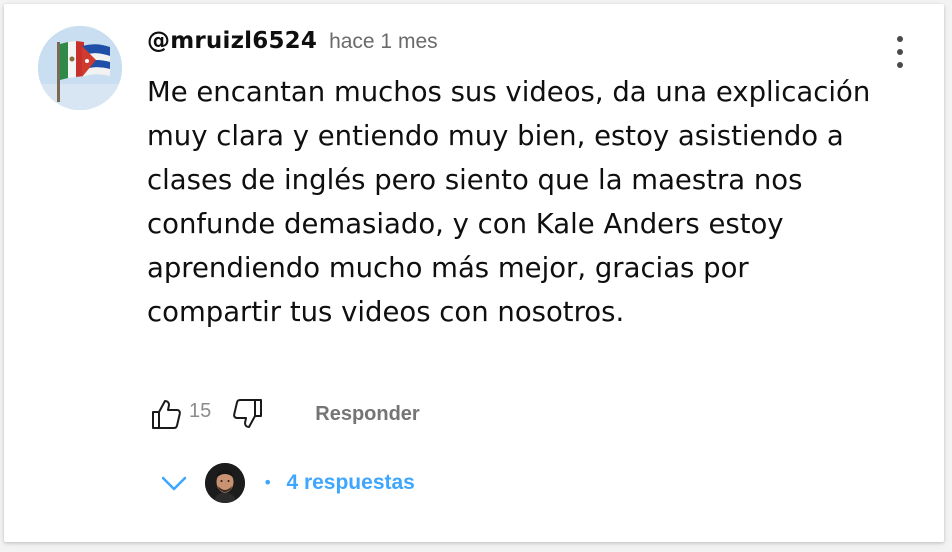 The image size is (952, 552). I want to click on comment-header: @mruizl6524 hace 1 mes, so click(292, 41).